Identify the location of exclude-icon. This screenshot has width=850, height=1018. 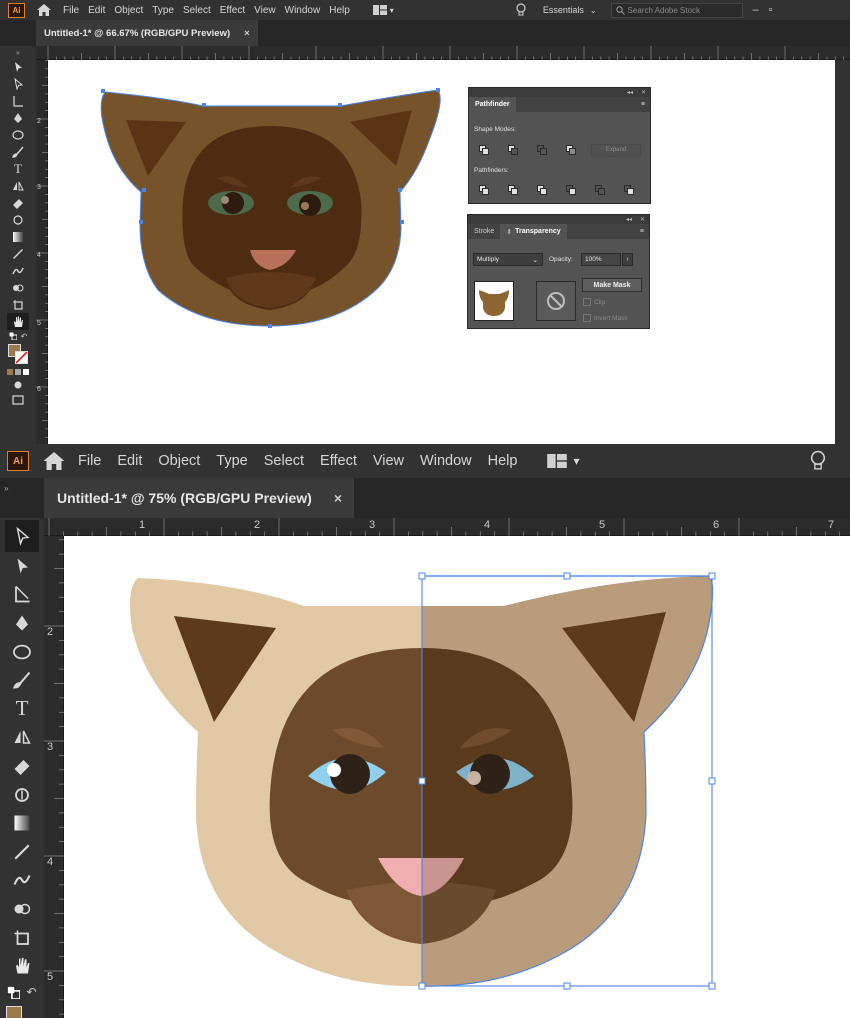
(571, 150).